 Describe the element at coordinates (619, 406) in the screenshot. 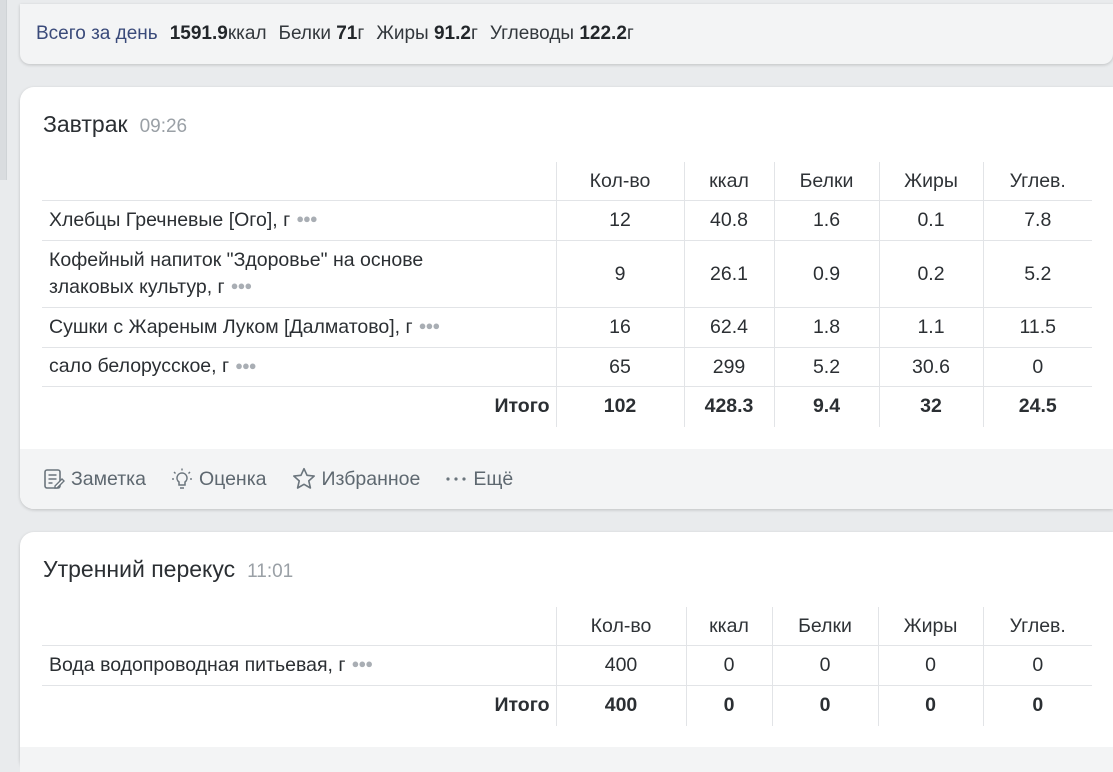

I see `total-qty: 102` at that location.